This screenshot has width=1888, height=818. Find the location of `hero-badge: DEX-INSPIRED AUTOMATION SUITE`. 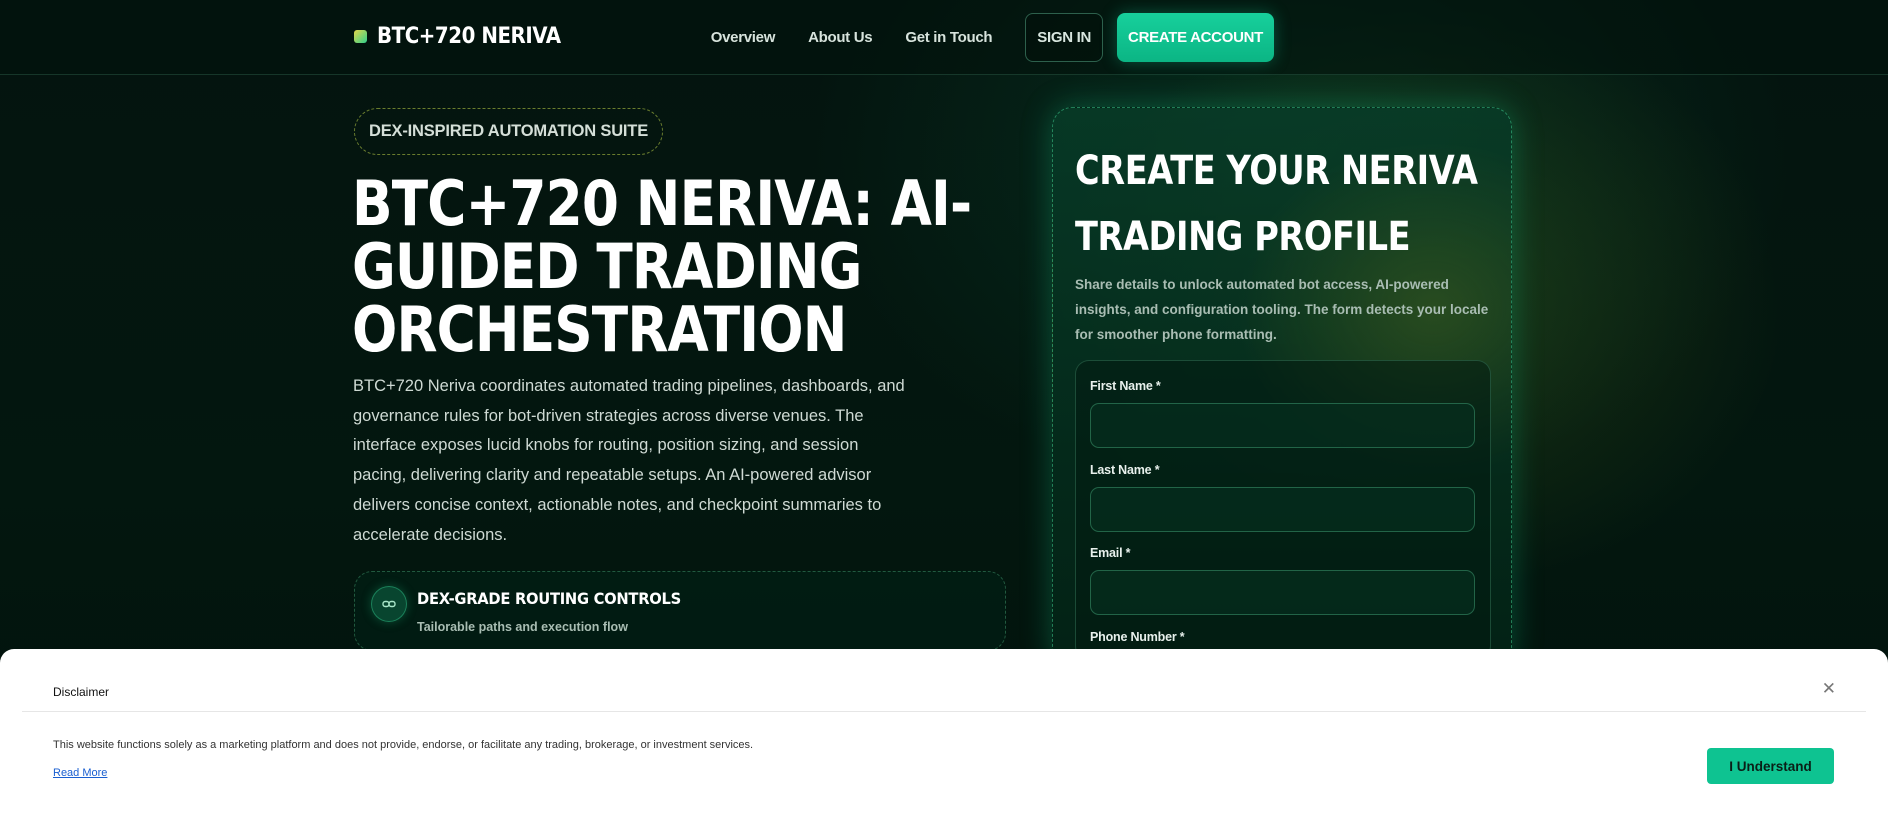

hero-badge: DEX-INSPIRED AUTOMATION SUITE is located at coordinates (508, 131).